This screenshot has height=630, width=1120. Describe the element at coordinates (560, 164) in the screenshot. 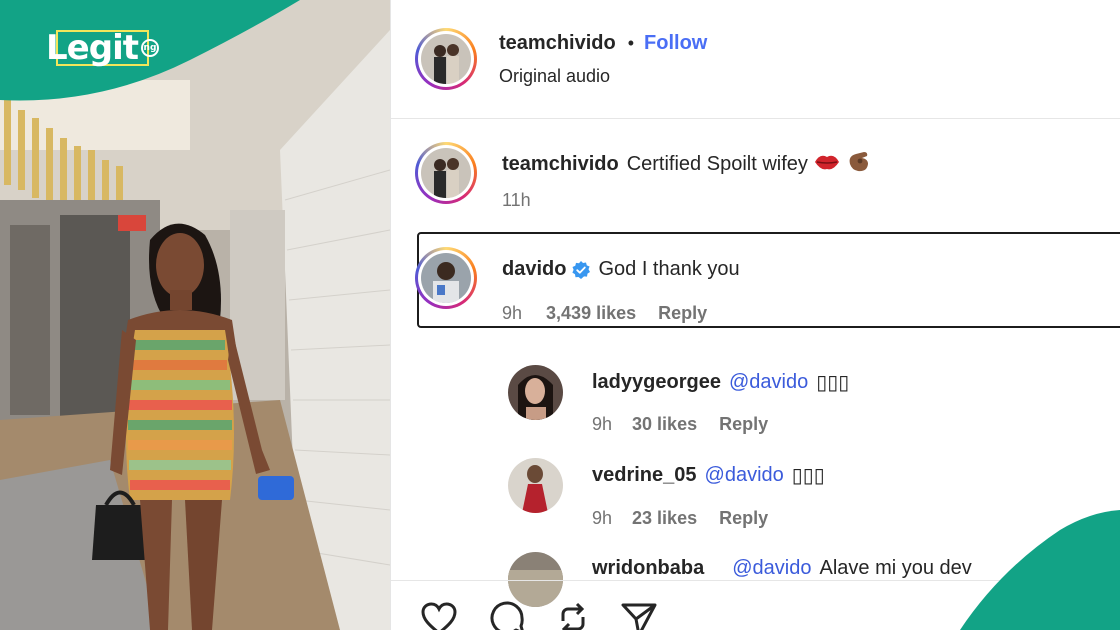

I see `caption-username: teamchivido` at that location.